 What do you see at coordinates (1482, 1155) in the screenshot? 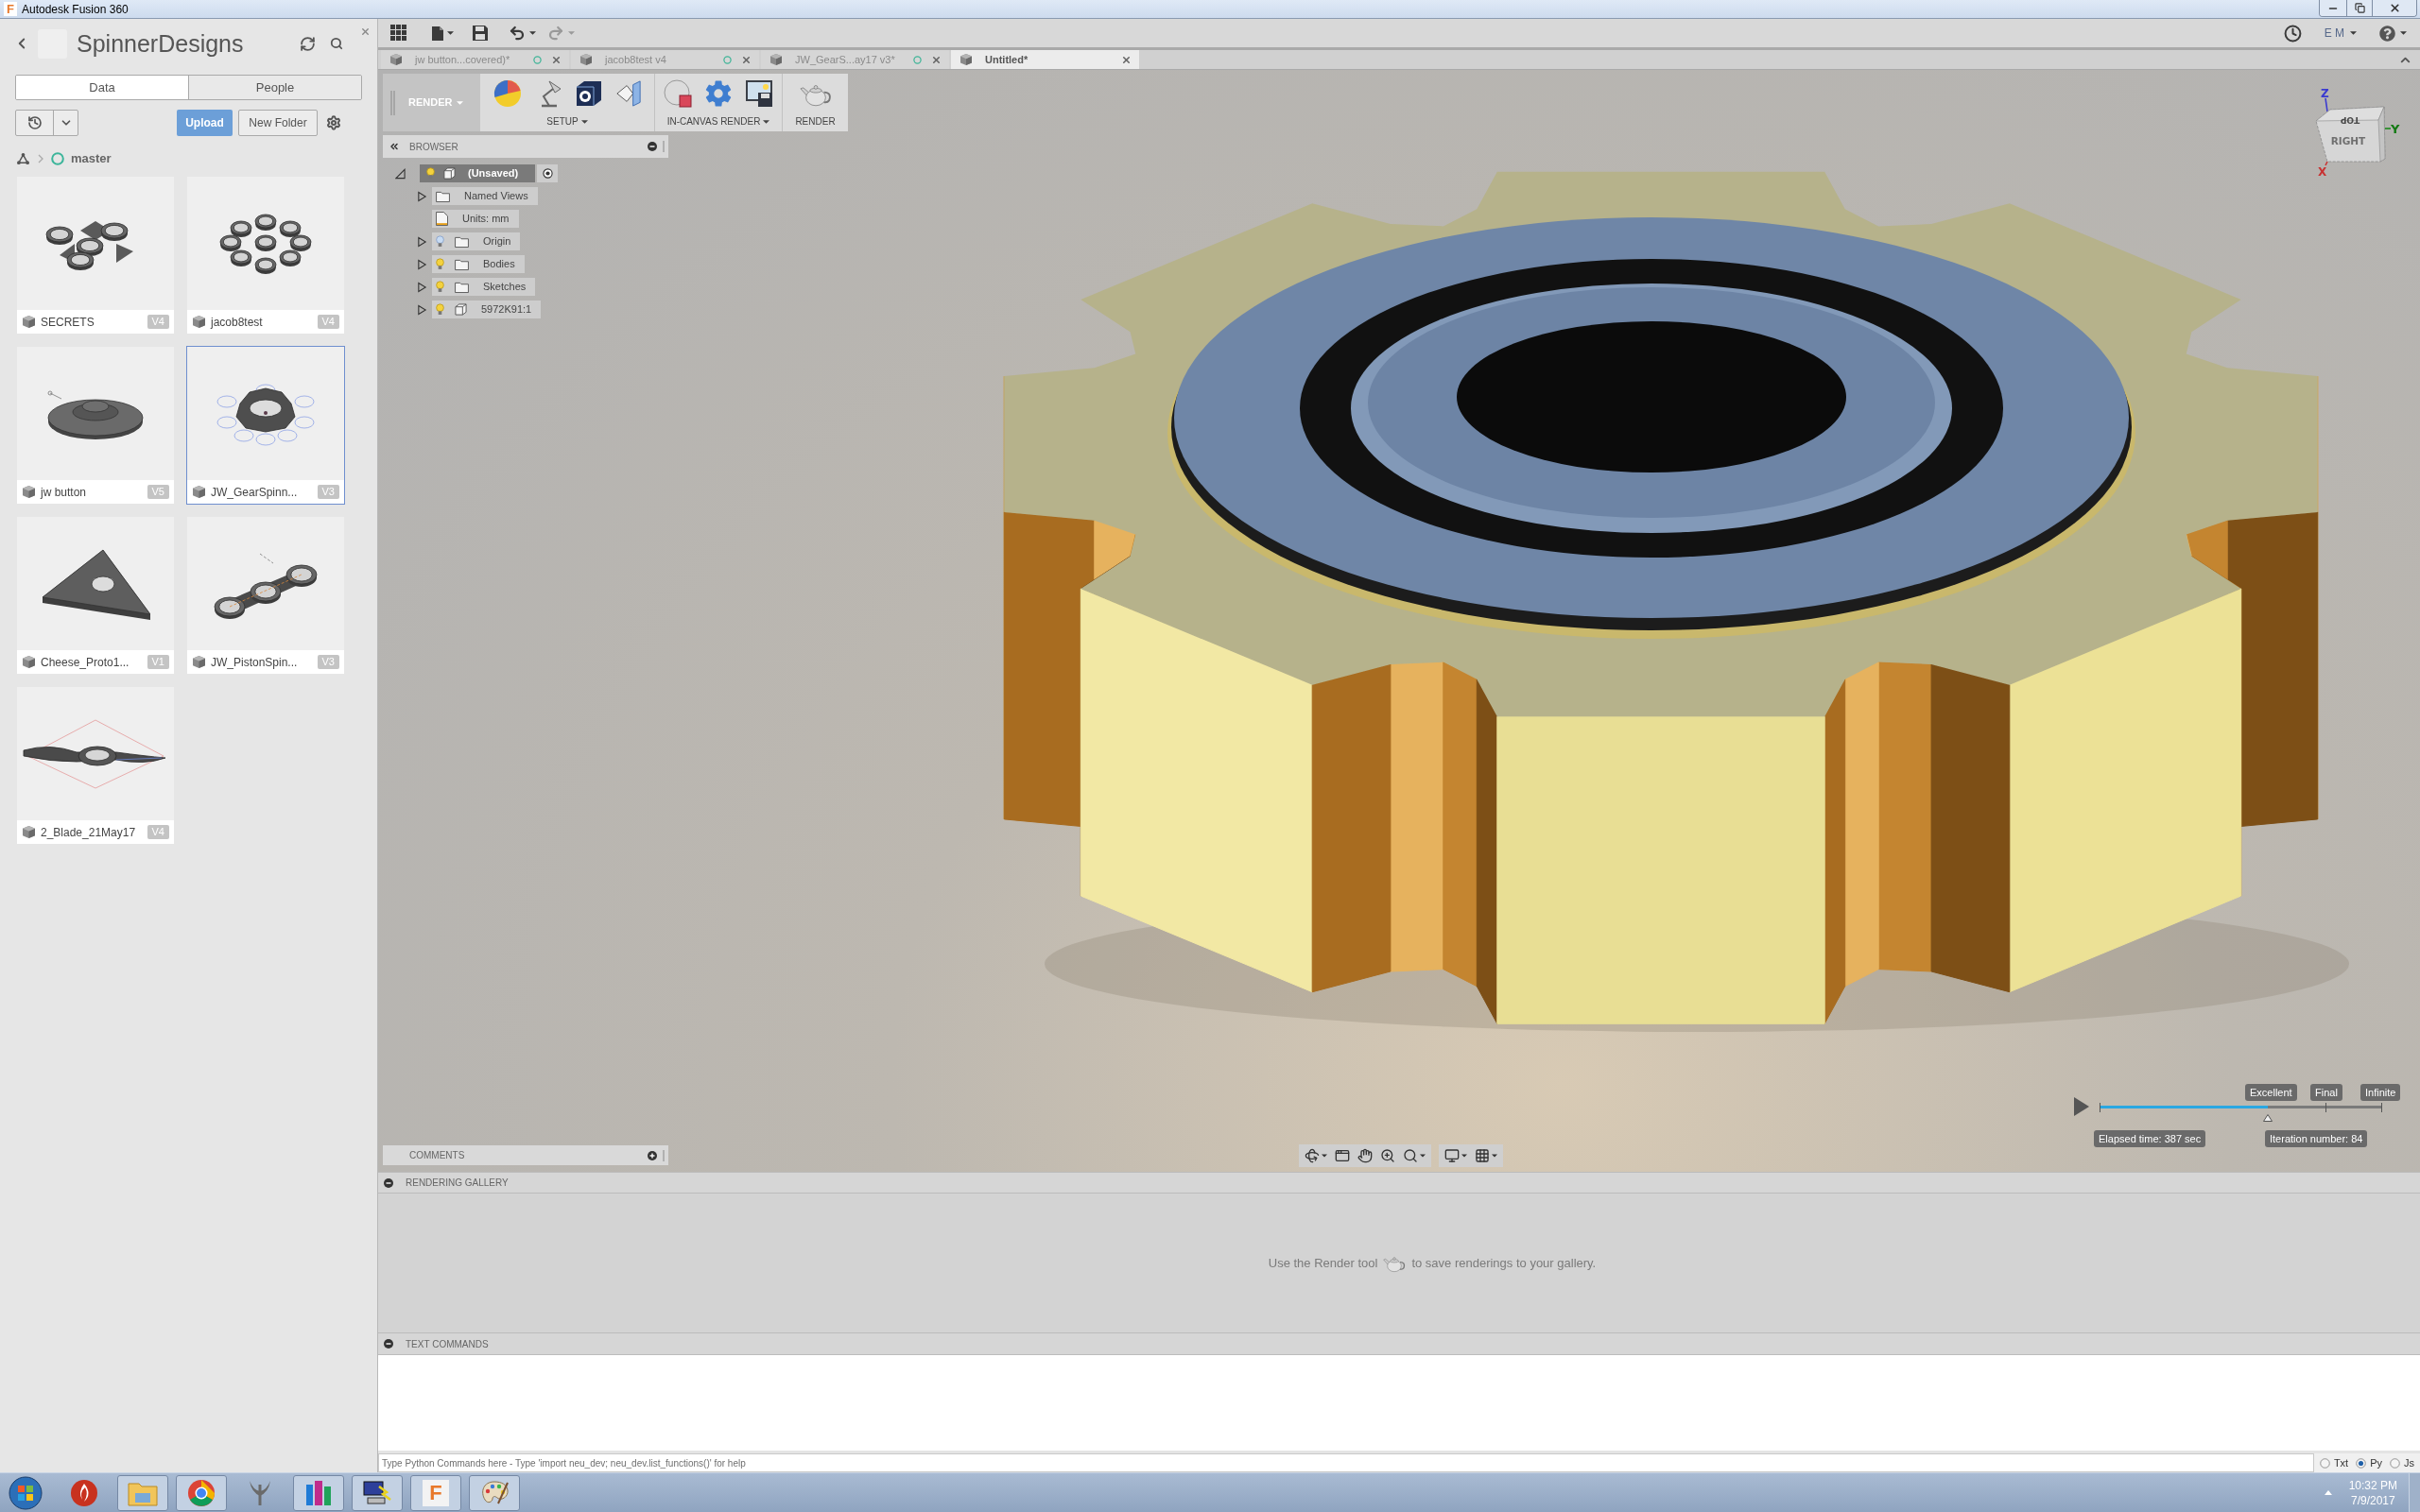
I see `grid-icon` at bounding box center [1482, 1155].